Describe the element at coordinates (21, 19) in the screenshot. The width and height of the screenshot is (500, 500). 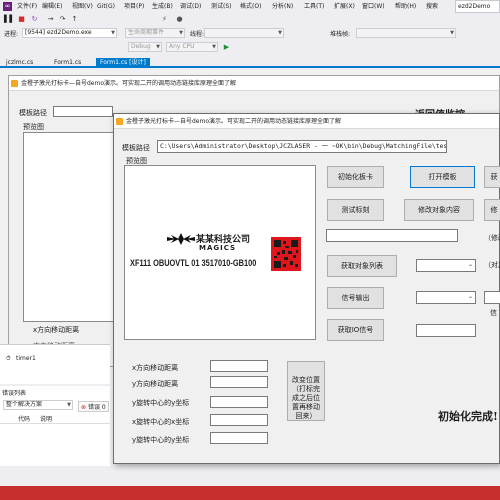
I see `stop-icon: ■` at that location.